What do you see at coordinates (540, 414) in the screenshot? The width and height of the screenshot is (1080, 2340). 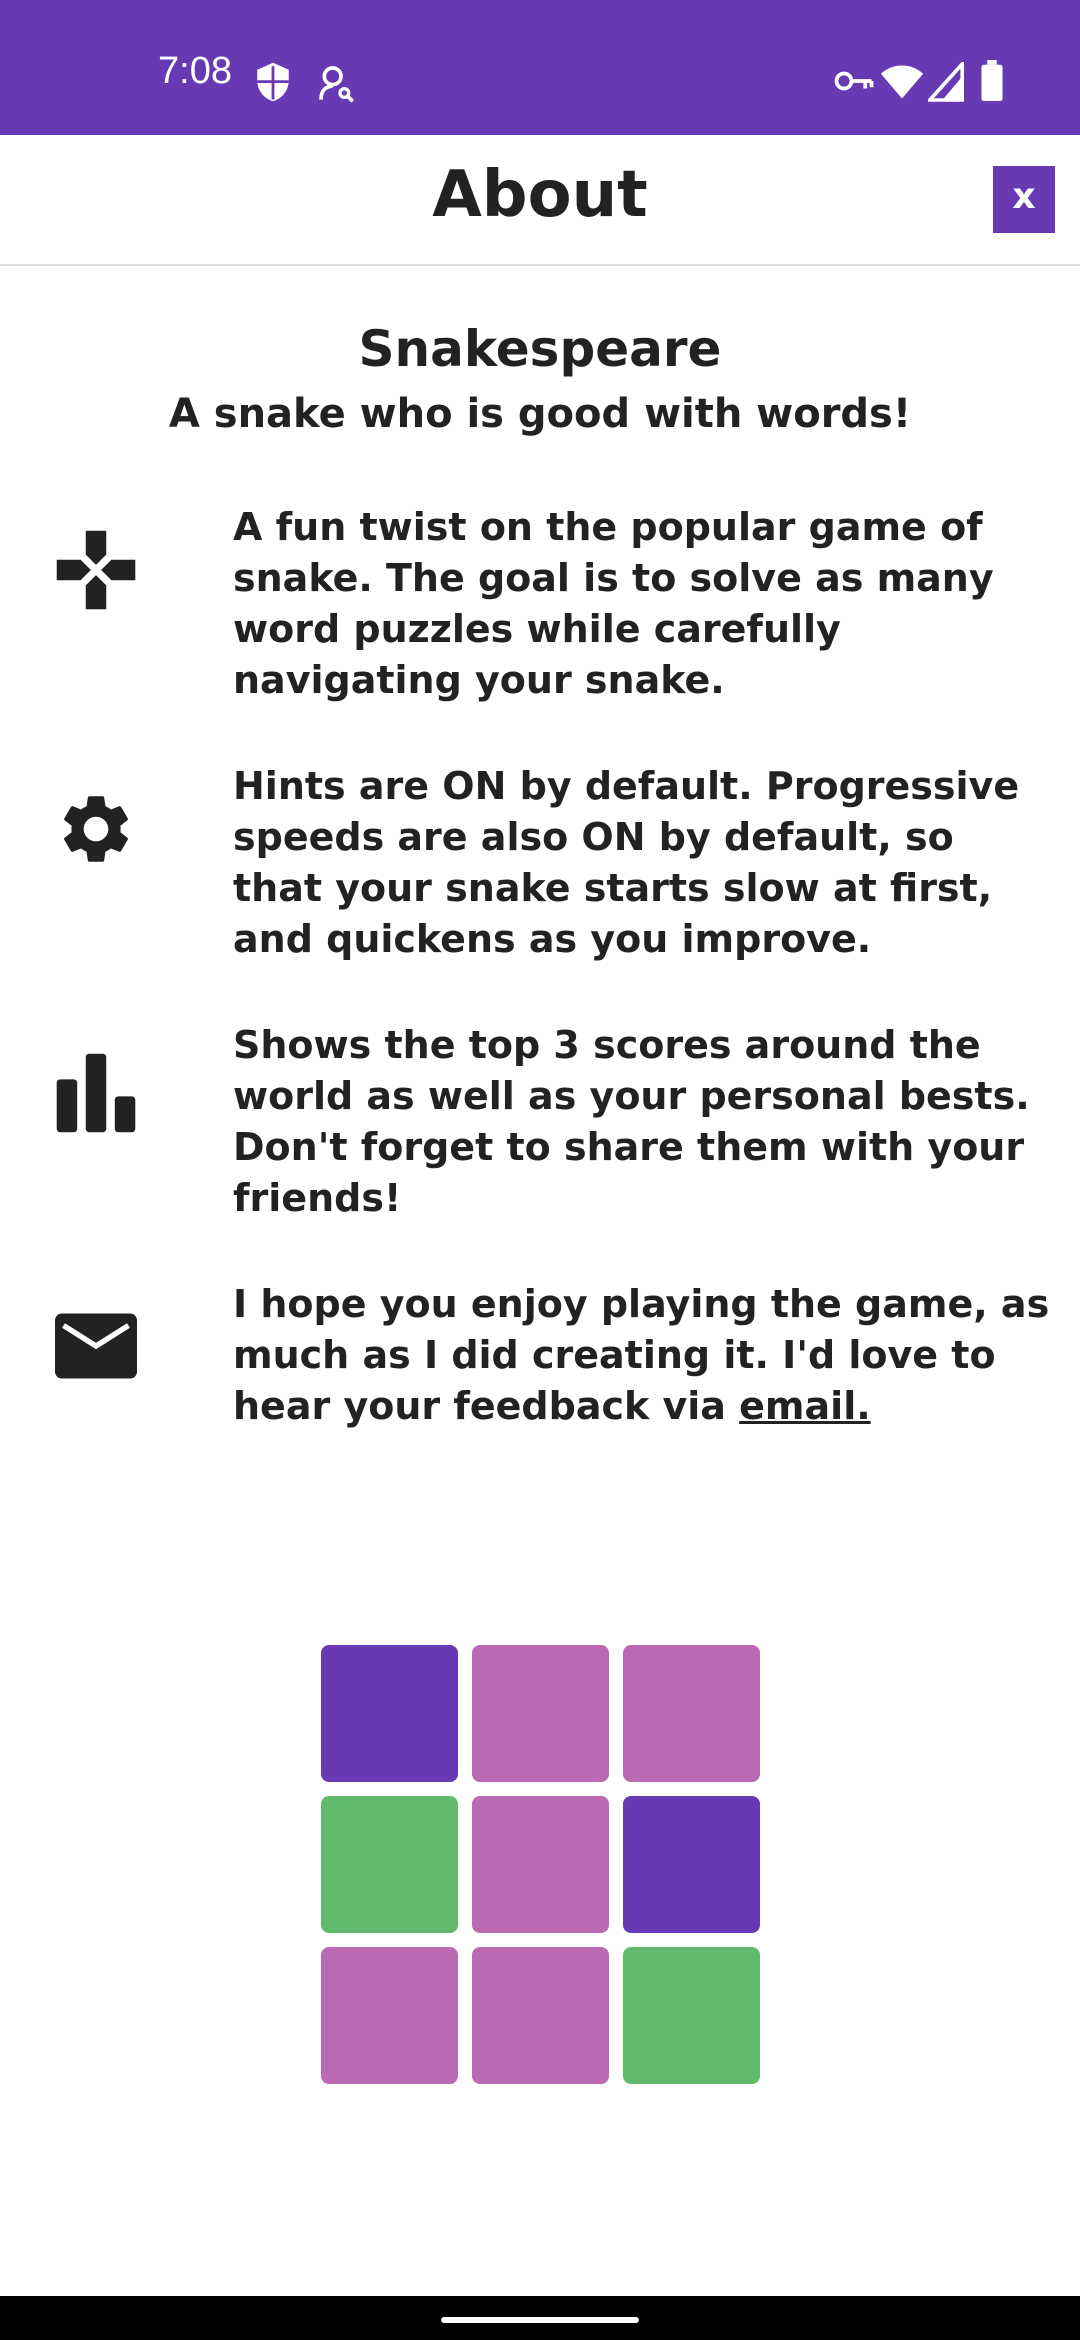 I see `app-tagline: A snake who is good with words!` at bounding box center [540, 414].